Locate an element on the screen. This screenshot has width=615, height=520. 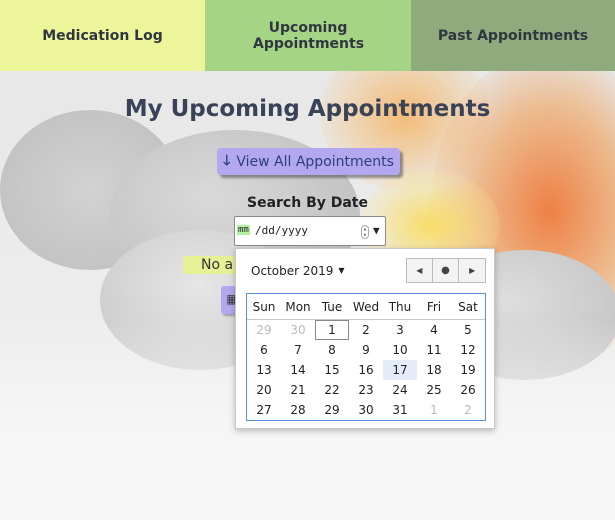
tab-label: Upcoming Appointments is located at coordinates (309, 35).